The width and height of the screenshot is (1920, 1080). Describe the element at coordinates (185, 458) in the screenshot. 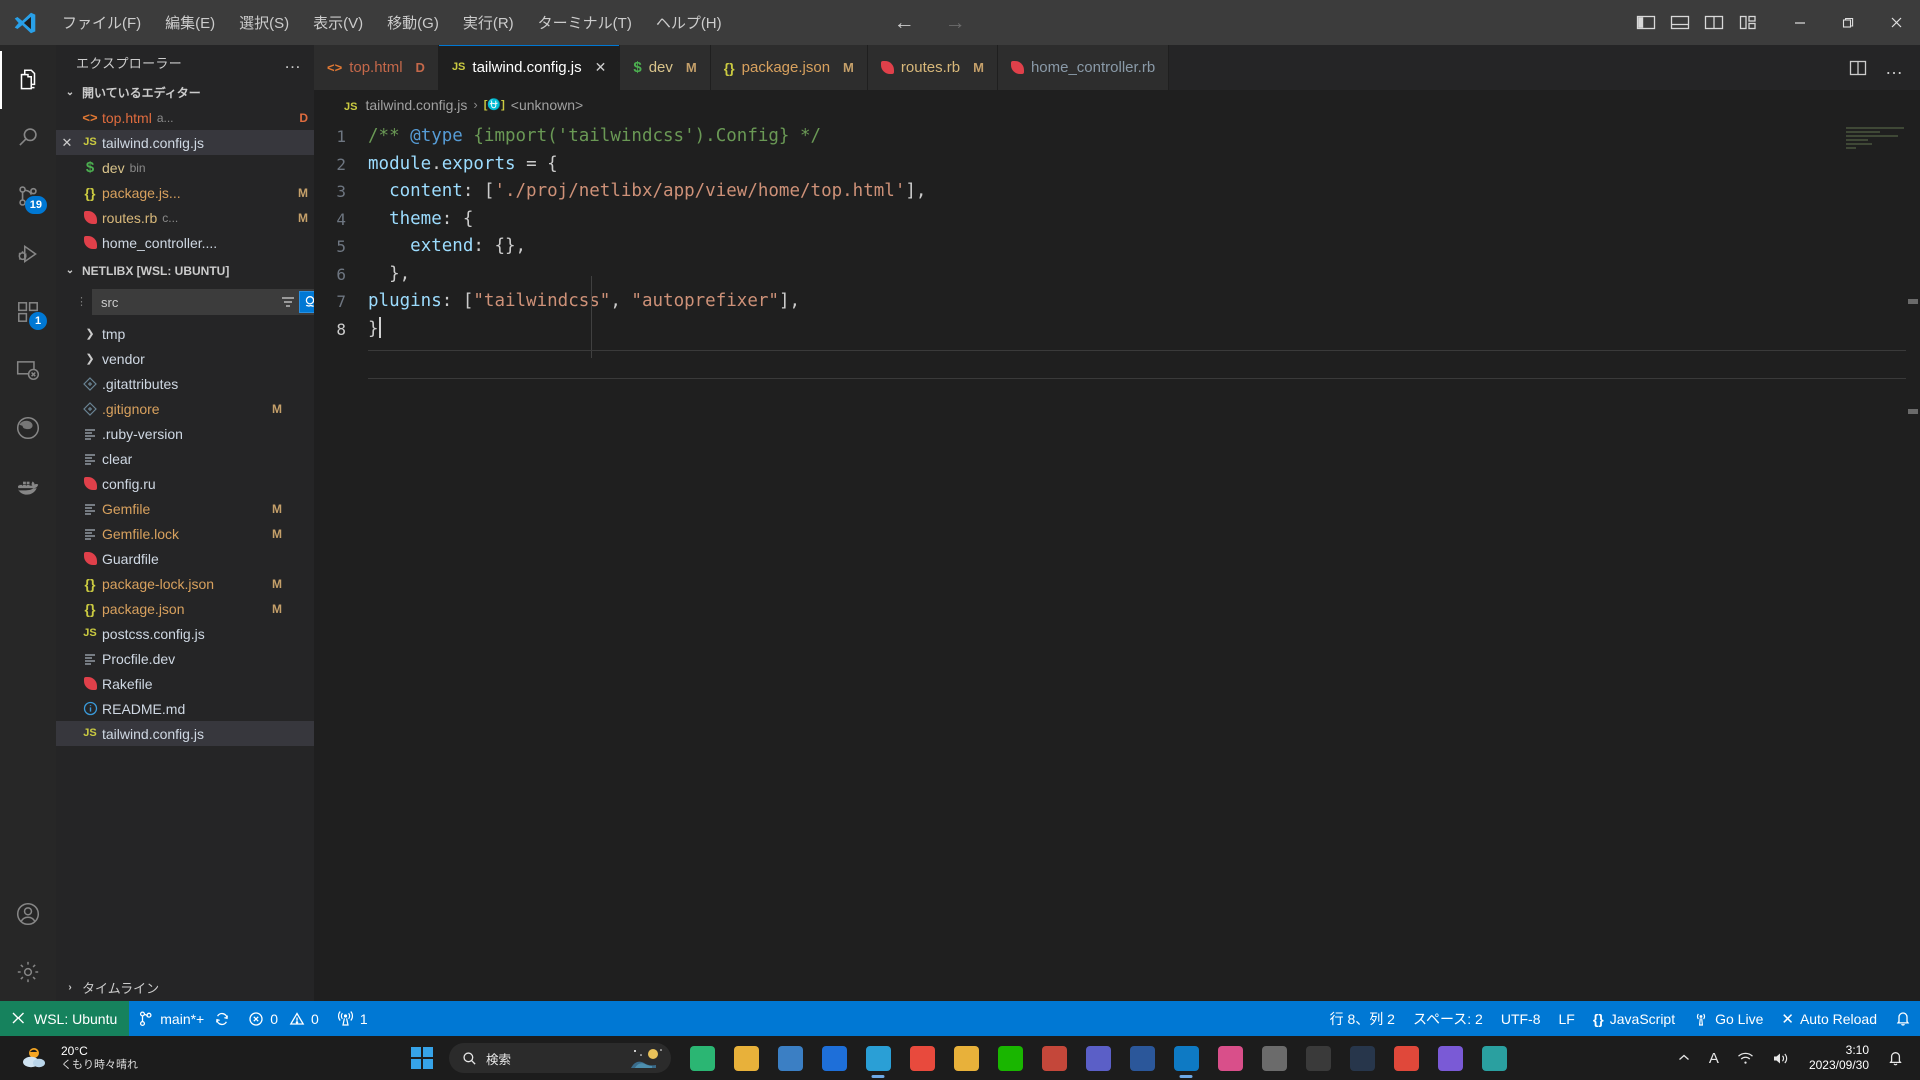

I see `file-row: clear` at that location.